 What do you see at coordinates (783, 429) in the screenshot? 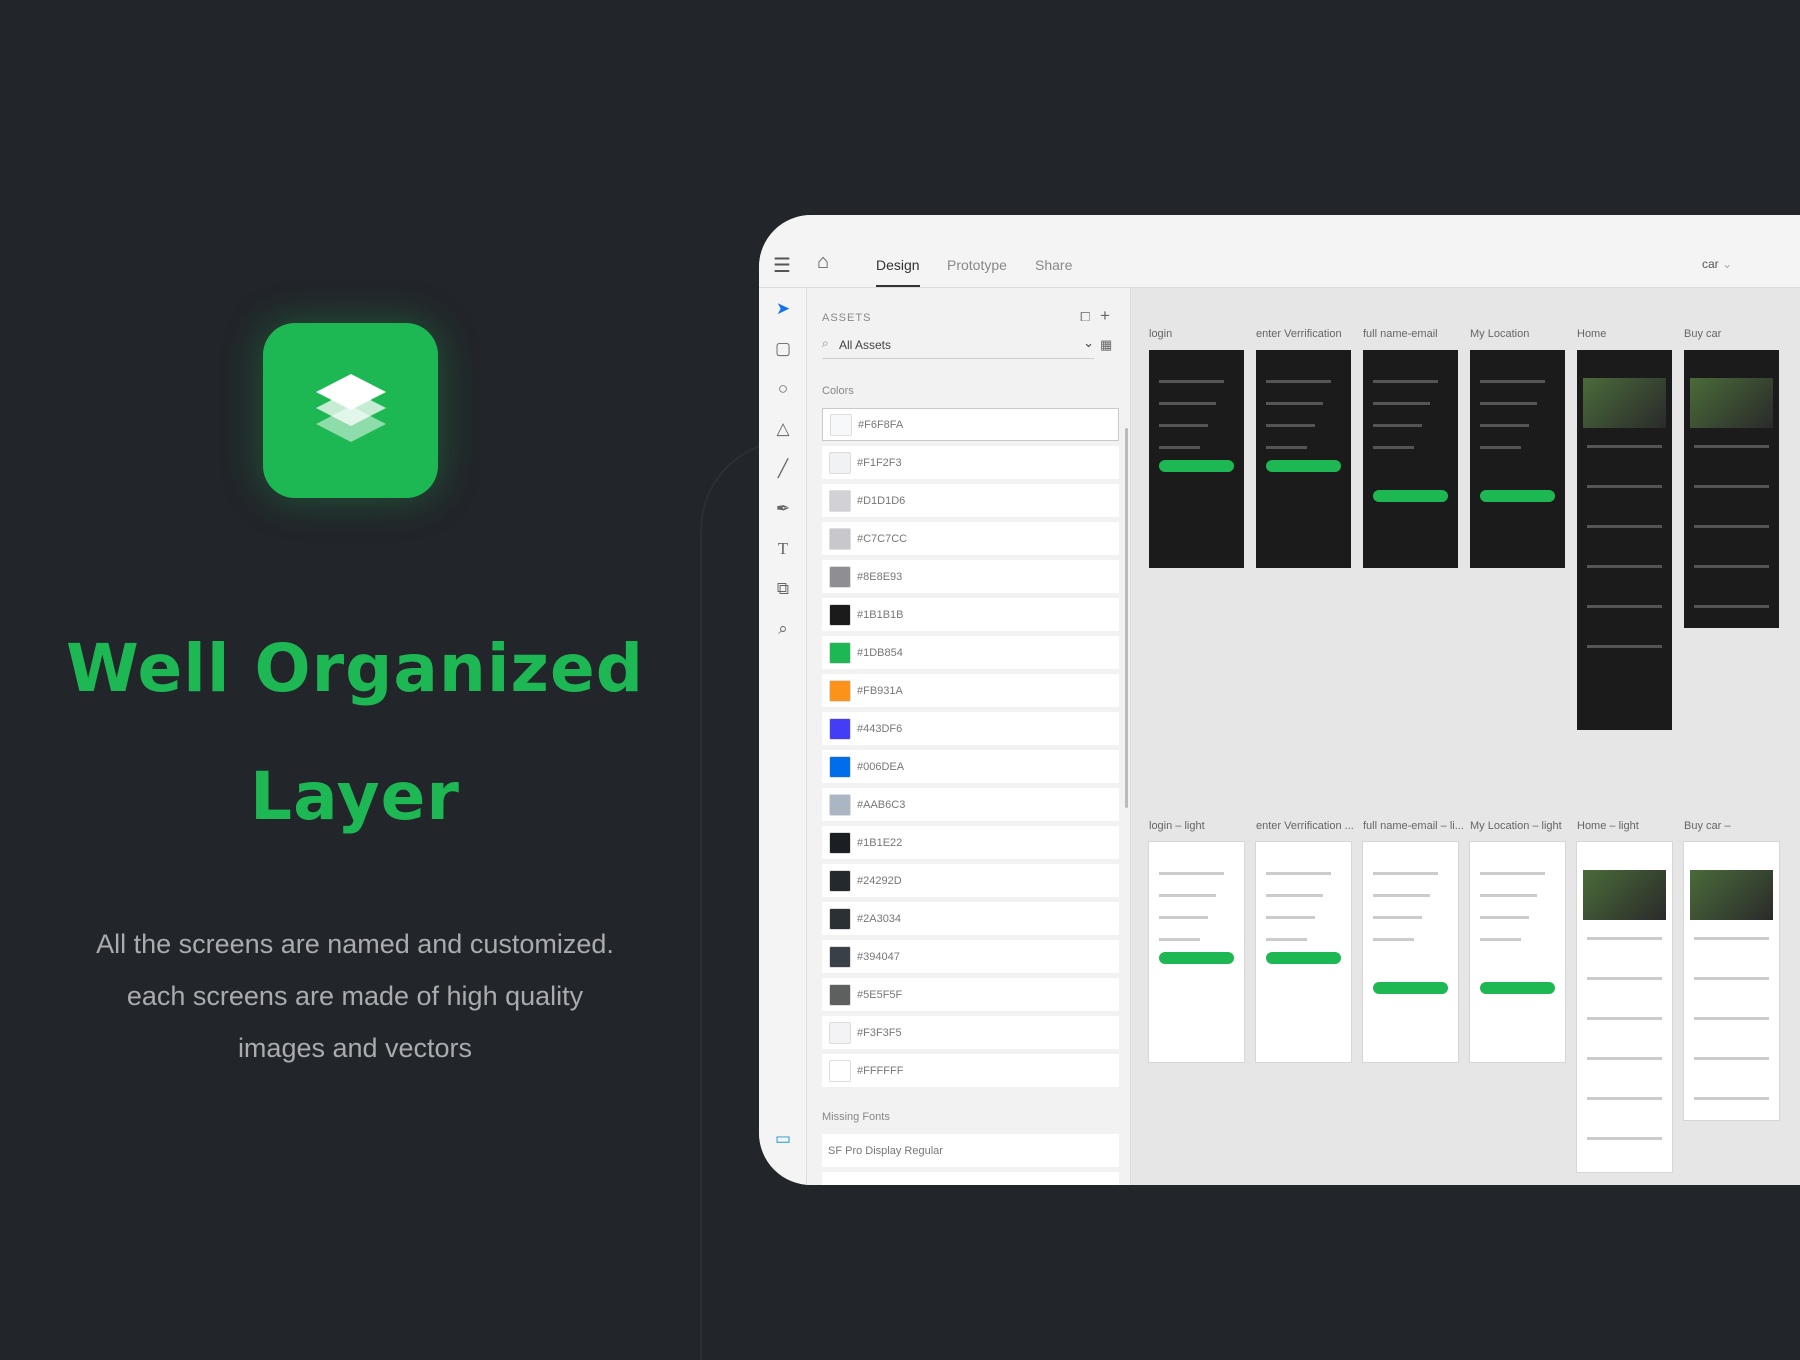
I see `polygon-tool-icon: △` at bounding box center [783, 429].